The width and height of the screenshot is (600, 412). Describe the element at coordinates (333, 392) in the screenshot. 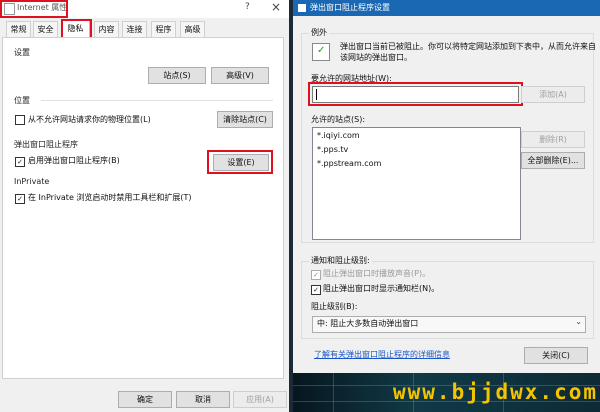

I see `decor-line` at that location.